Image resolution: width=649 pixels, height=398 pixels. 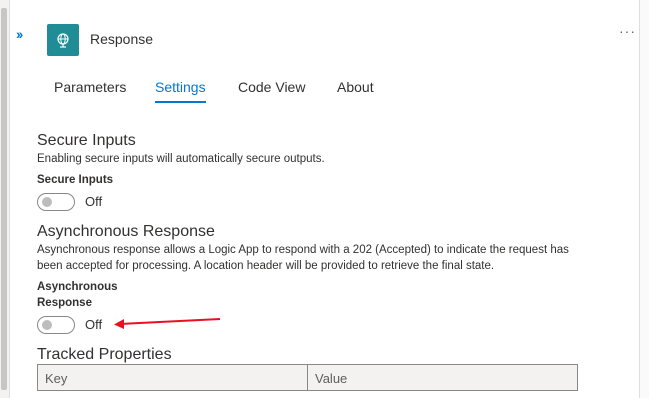 I want to click on annotation-arrow, so click(x=167, y=323).